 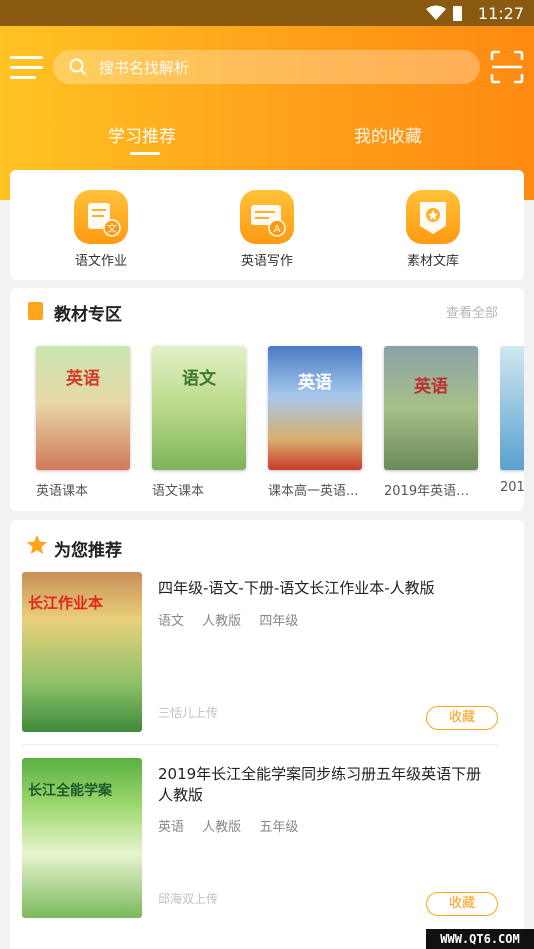 I want to click on textbook-item: 2019, so click(x=512, y=420).